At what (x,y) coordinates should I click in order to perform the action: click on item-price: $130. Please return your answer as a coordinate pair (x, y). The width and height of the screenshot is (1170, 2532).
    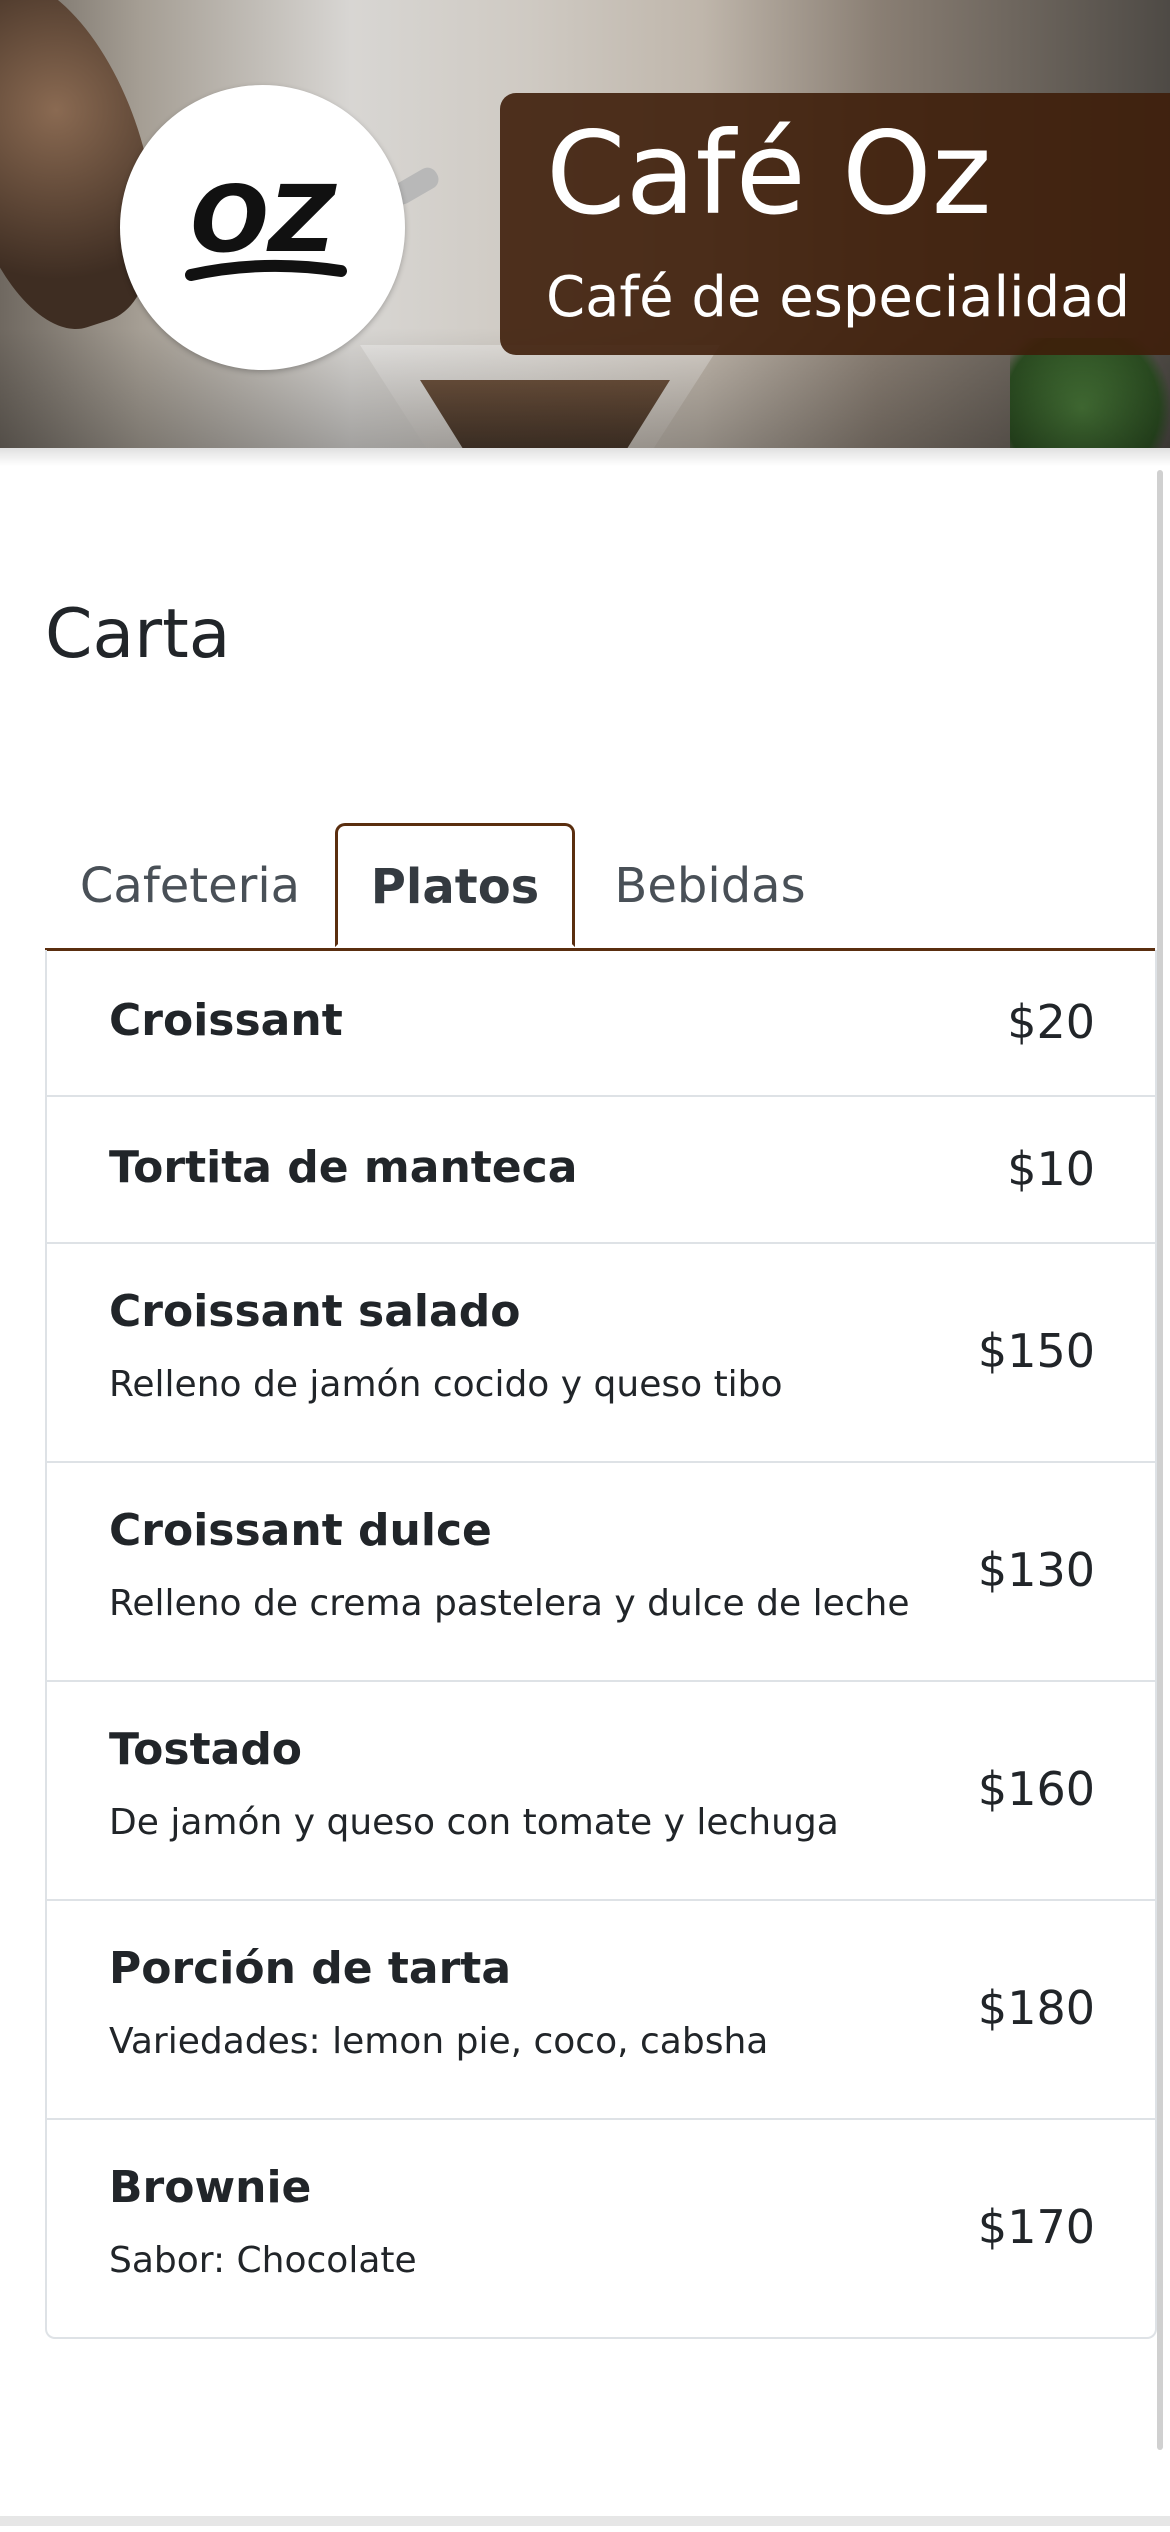
    Looking at the image, I should click on (1036, 1570).